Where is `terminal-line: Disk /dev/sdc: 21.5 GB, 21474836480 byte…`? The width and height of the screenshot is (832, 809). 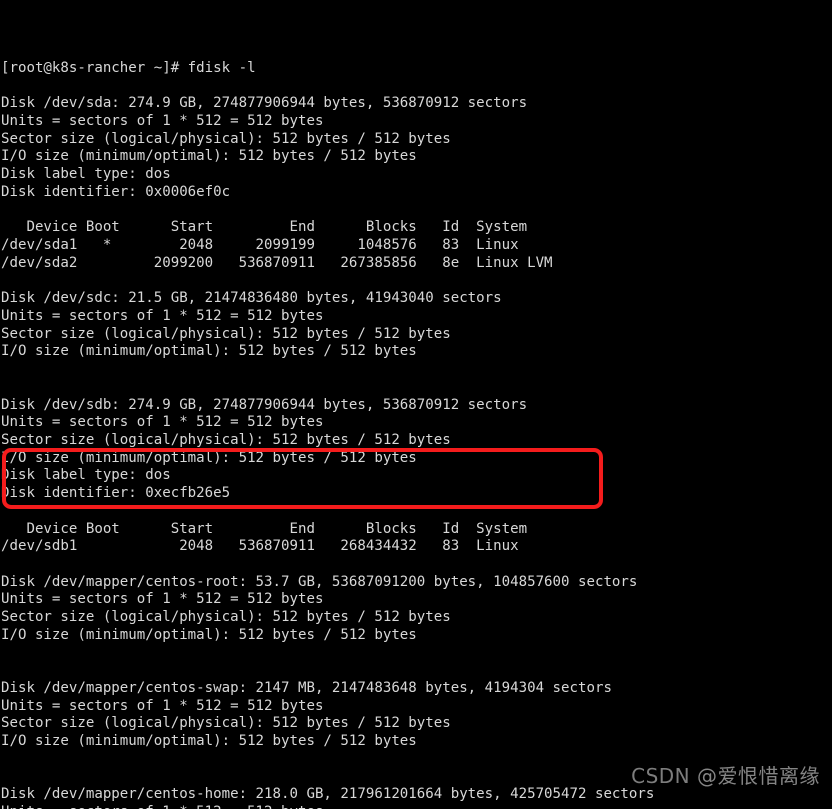
terminal-line: Disk /dev/sdc: 21.5 GB, 21474836480 byte… is located at coordinates (251, 298).